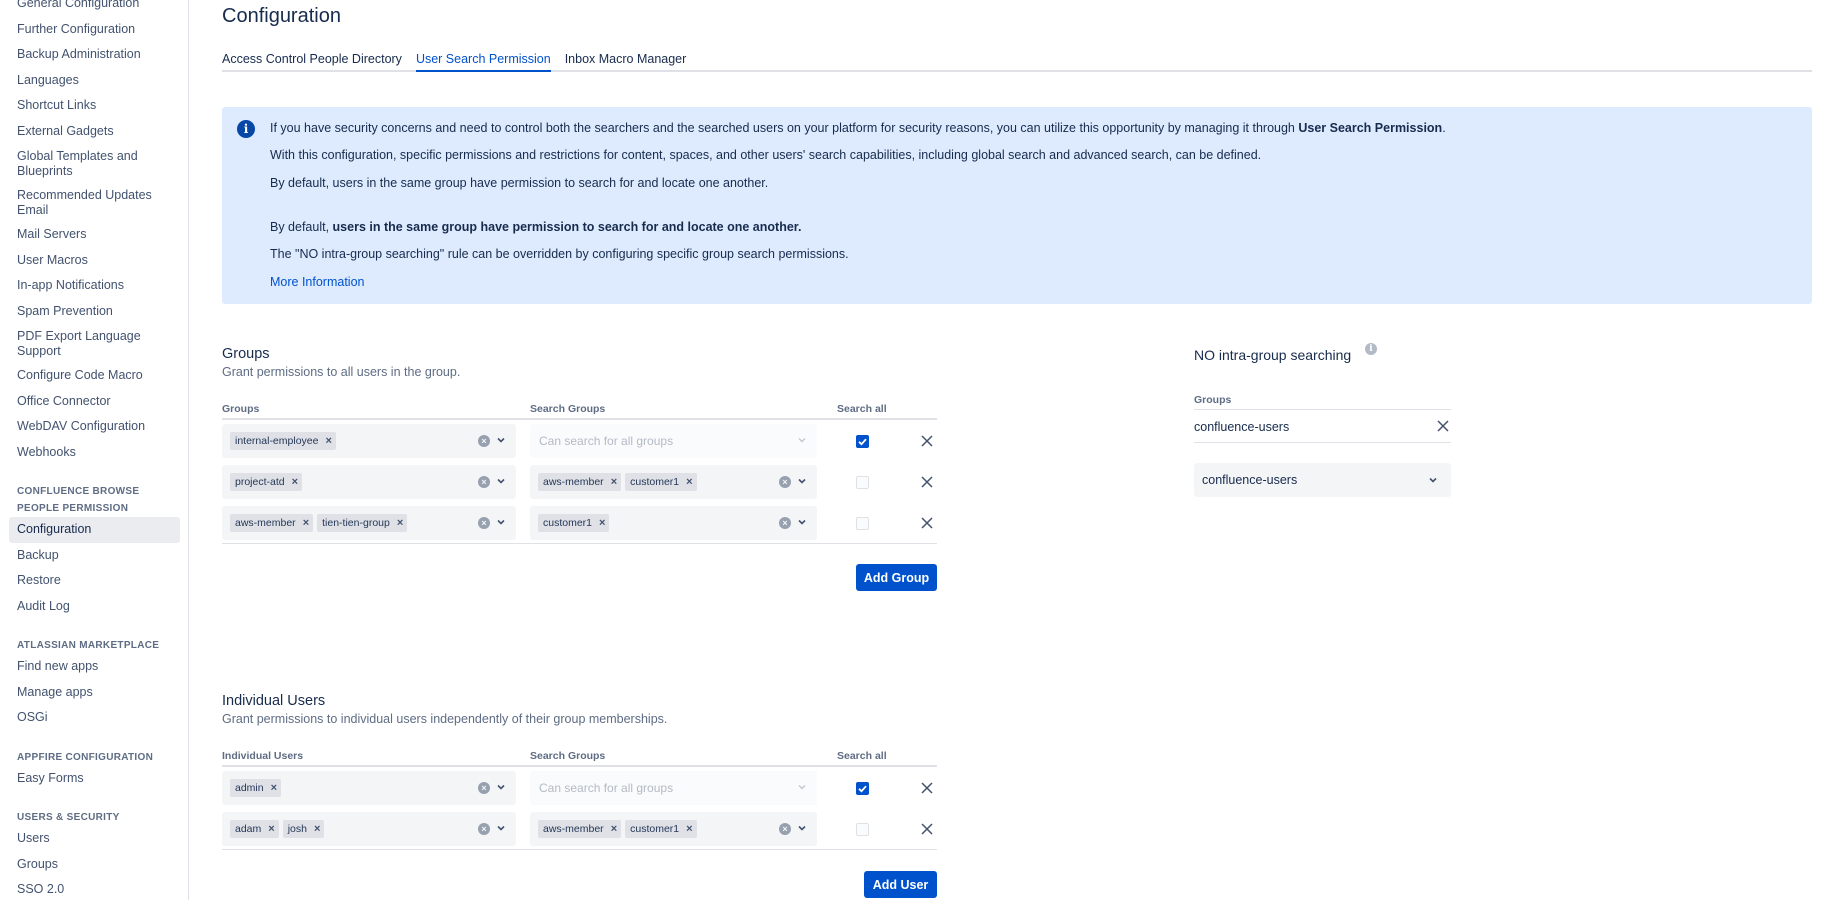 Image resolution: width=1840 pixels, height=900 pixels. I want to click on sidebar-item: Recommended Updates Email, so click(94, 202).